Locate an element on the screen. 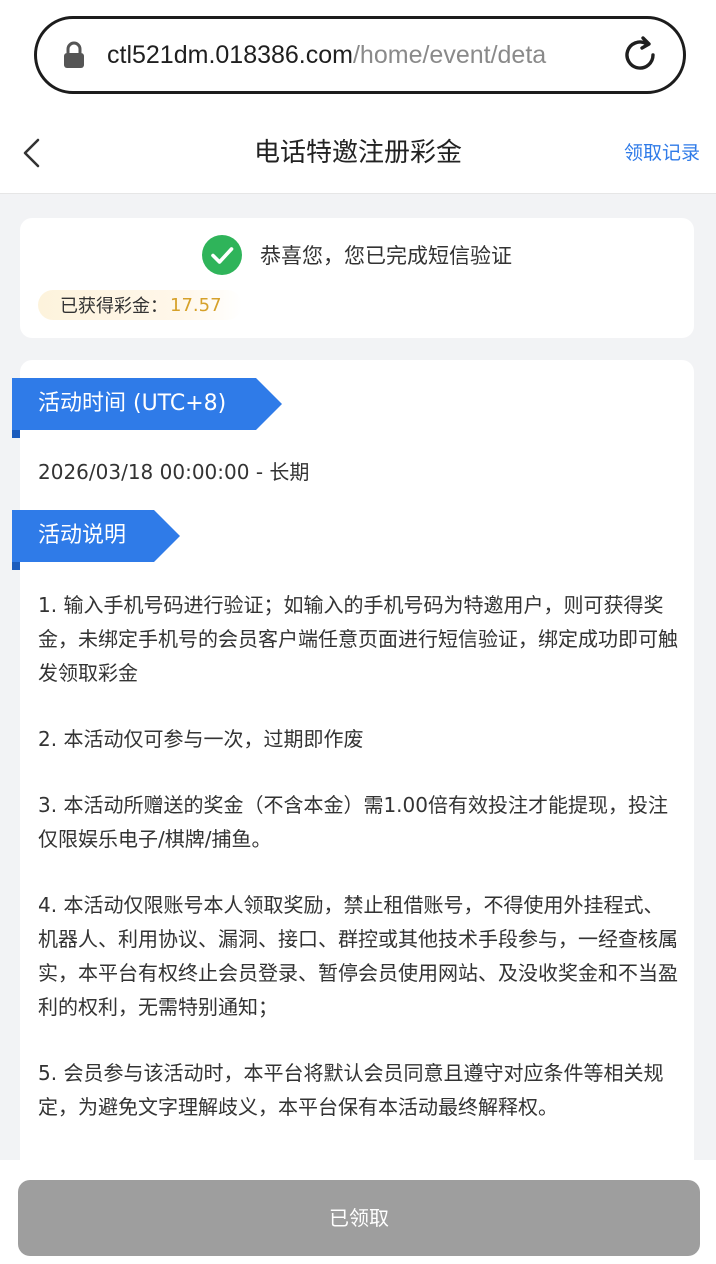  address-bar: ctl521dm.018386.com/home/event/deta is located at coordinates (360, 55).